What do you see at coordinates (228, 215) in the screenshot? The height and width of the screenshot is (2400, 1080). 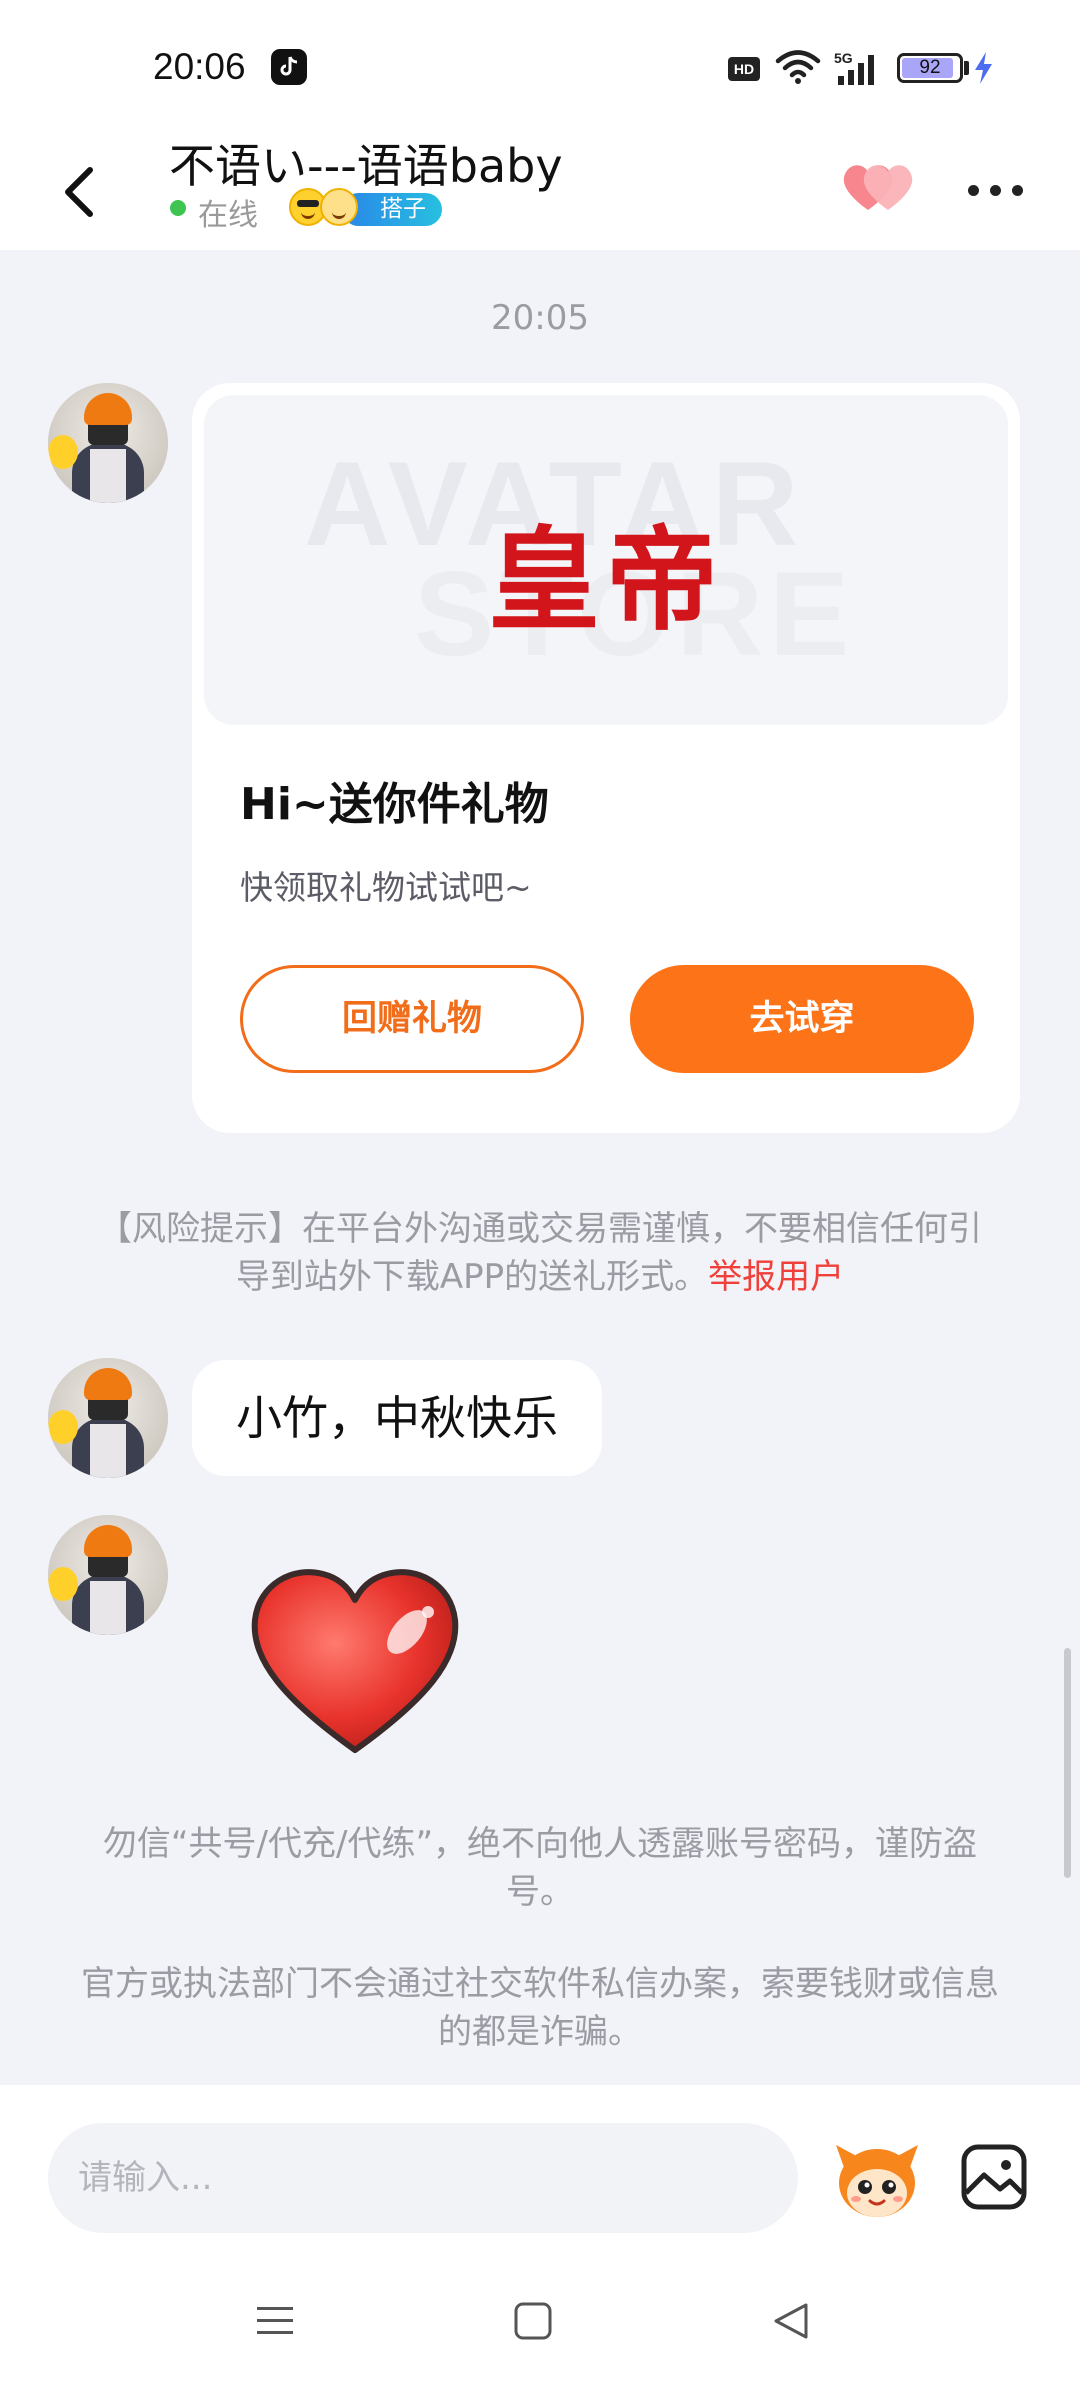 I see `online-status-text: 在线` at bounding box center [228, 215].